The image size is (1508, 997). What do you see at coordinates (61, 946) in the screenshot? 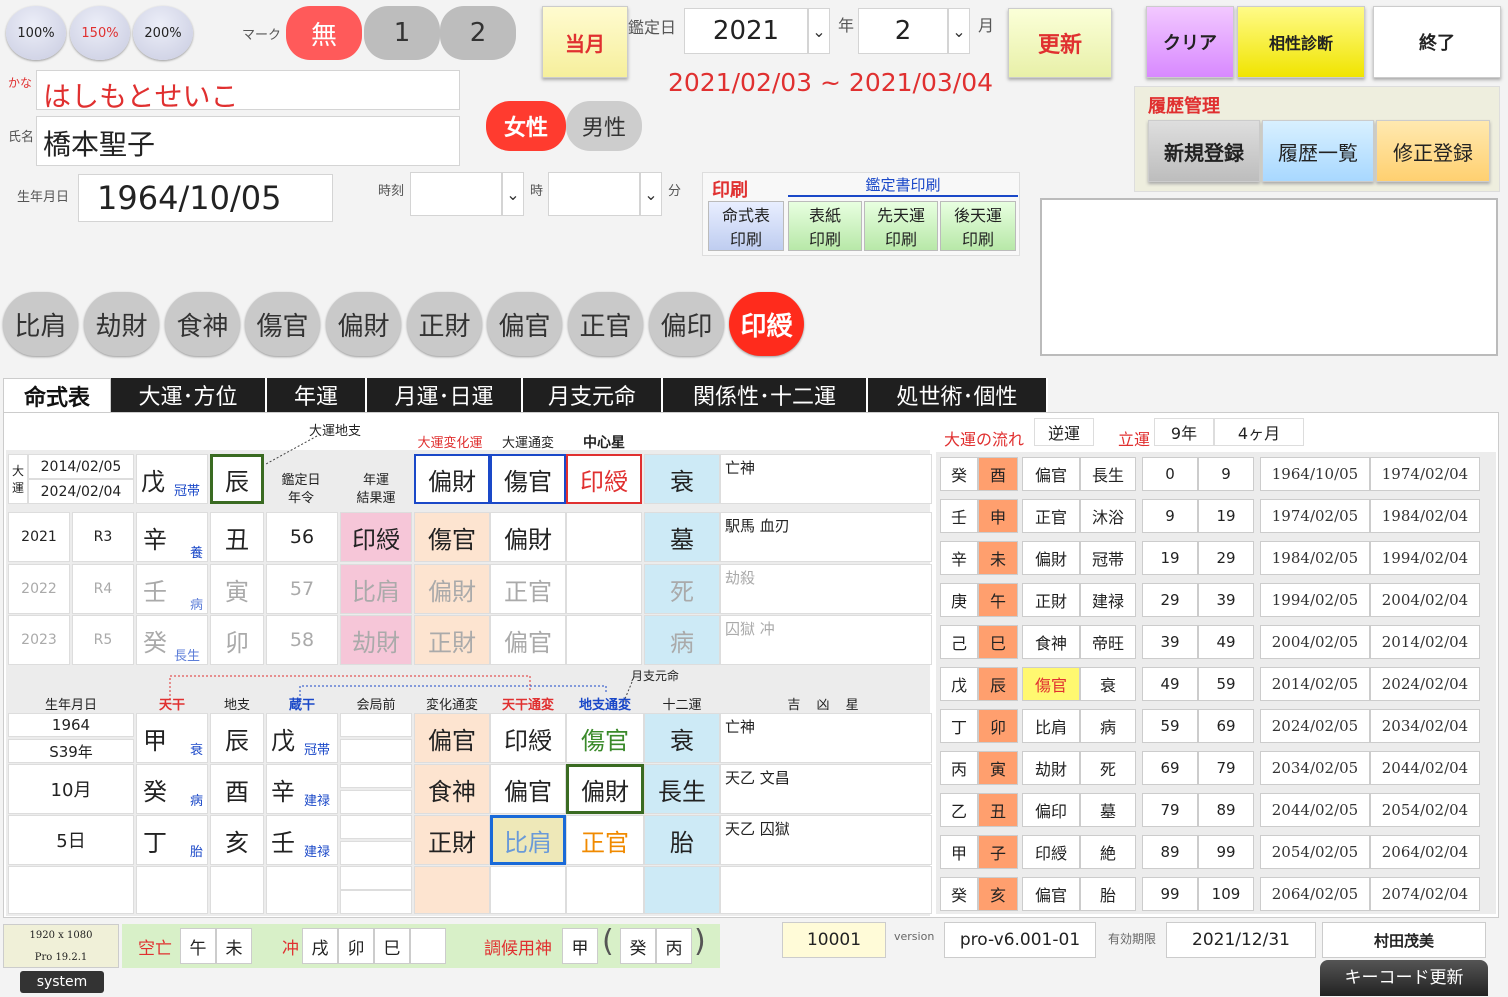
I see `resolution-box: 1920 x 1080 Pro 19.2.1` at bounding box center [61, 946].